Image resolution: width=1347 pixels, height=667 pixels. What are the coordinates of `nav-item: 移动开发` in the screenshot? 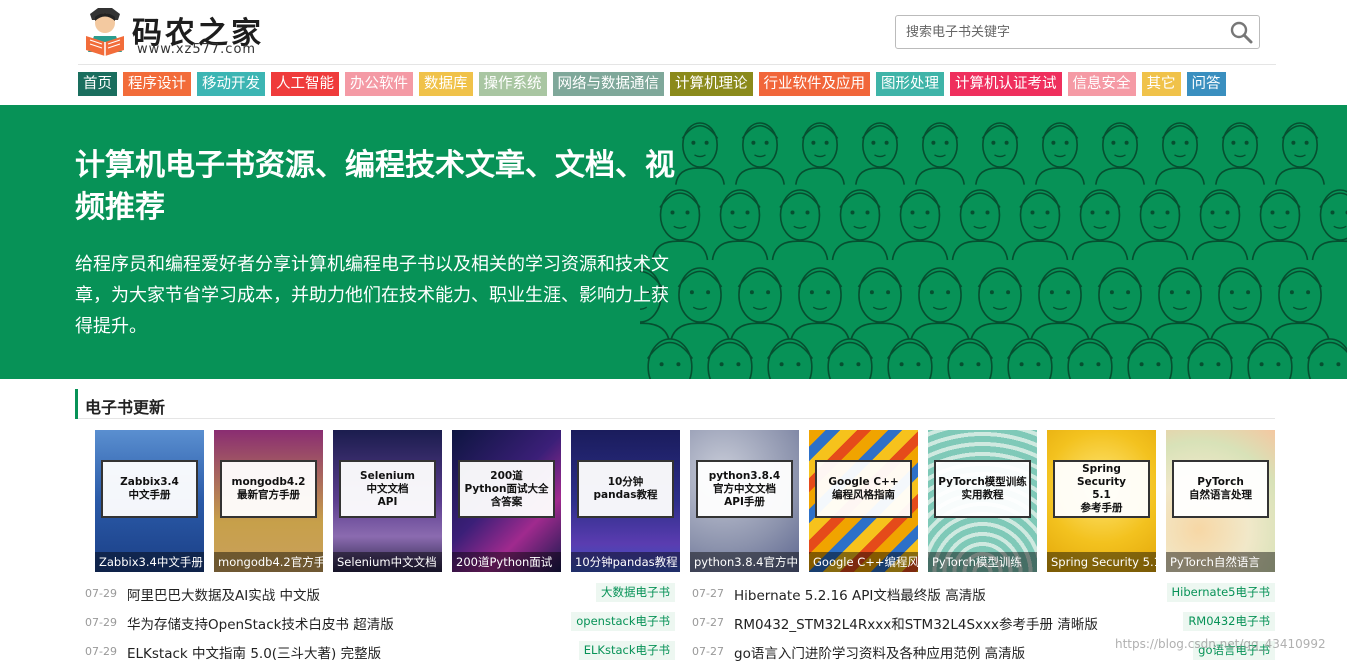 It's located at (231, 84).